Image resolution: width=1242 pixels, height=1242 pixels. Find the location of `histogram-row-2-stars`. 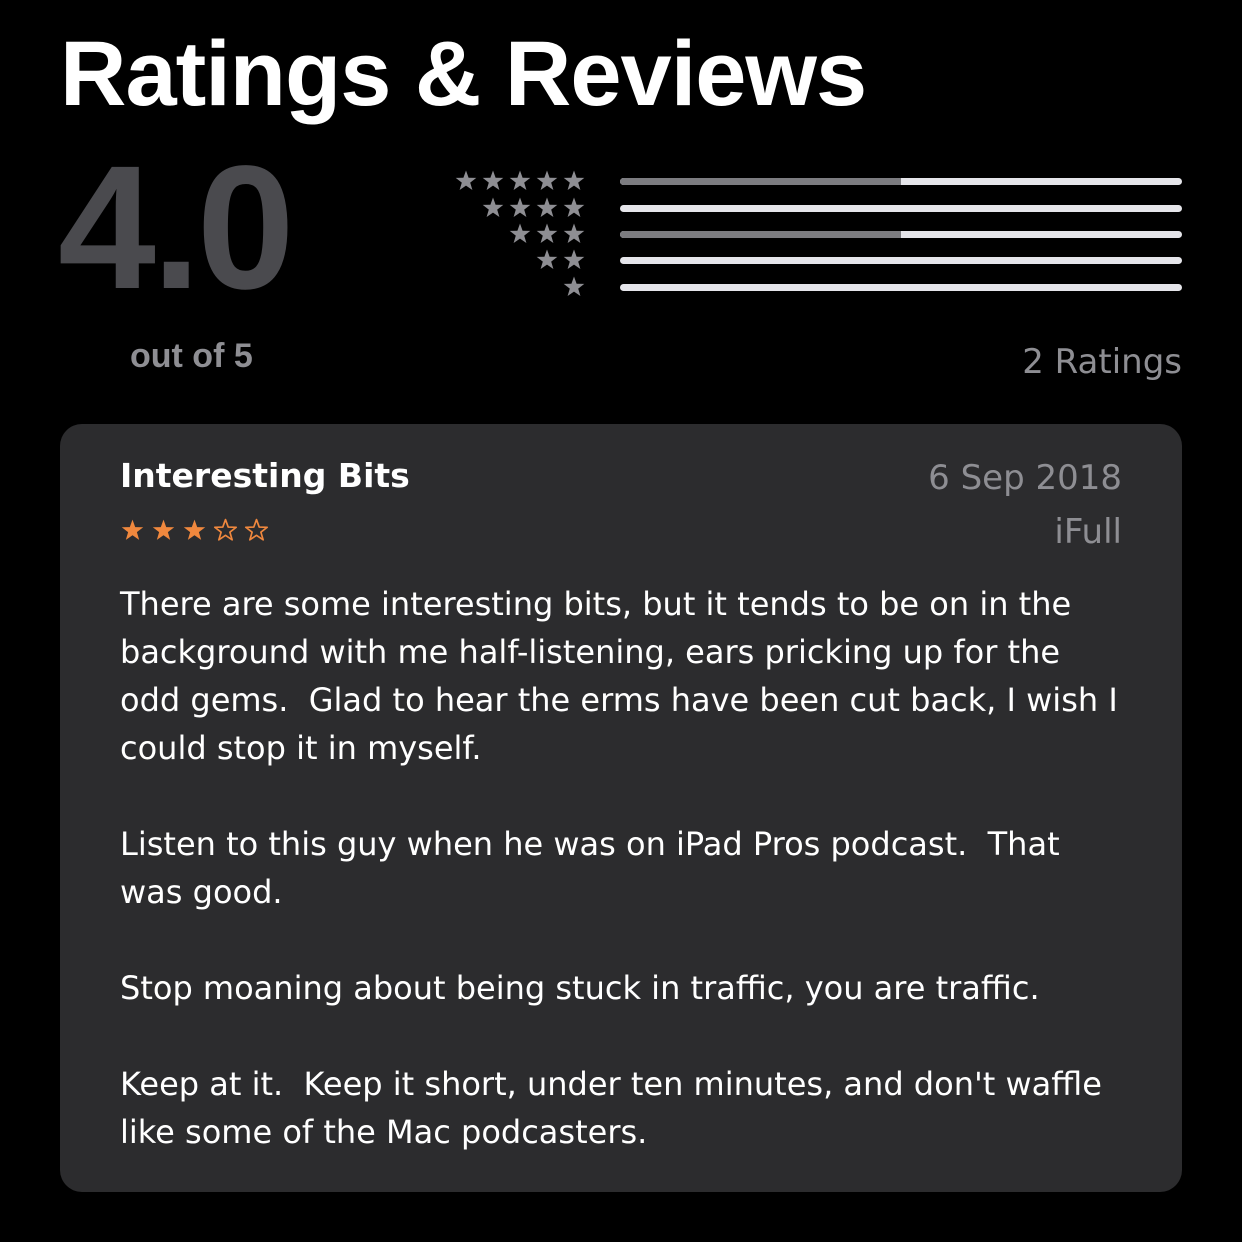

histogram-row-2-stars is located at coordinates (806, 260).